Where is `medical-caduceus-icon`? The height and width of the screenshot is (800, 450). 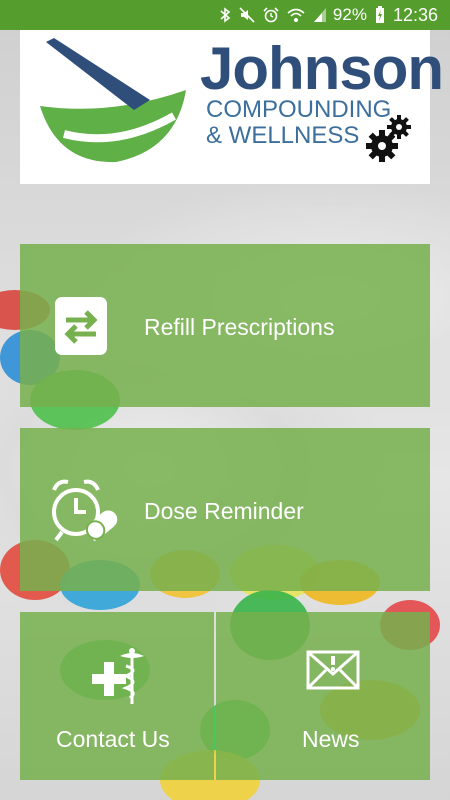
medical-caduceus-icon is located at coordinates (118, 678).